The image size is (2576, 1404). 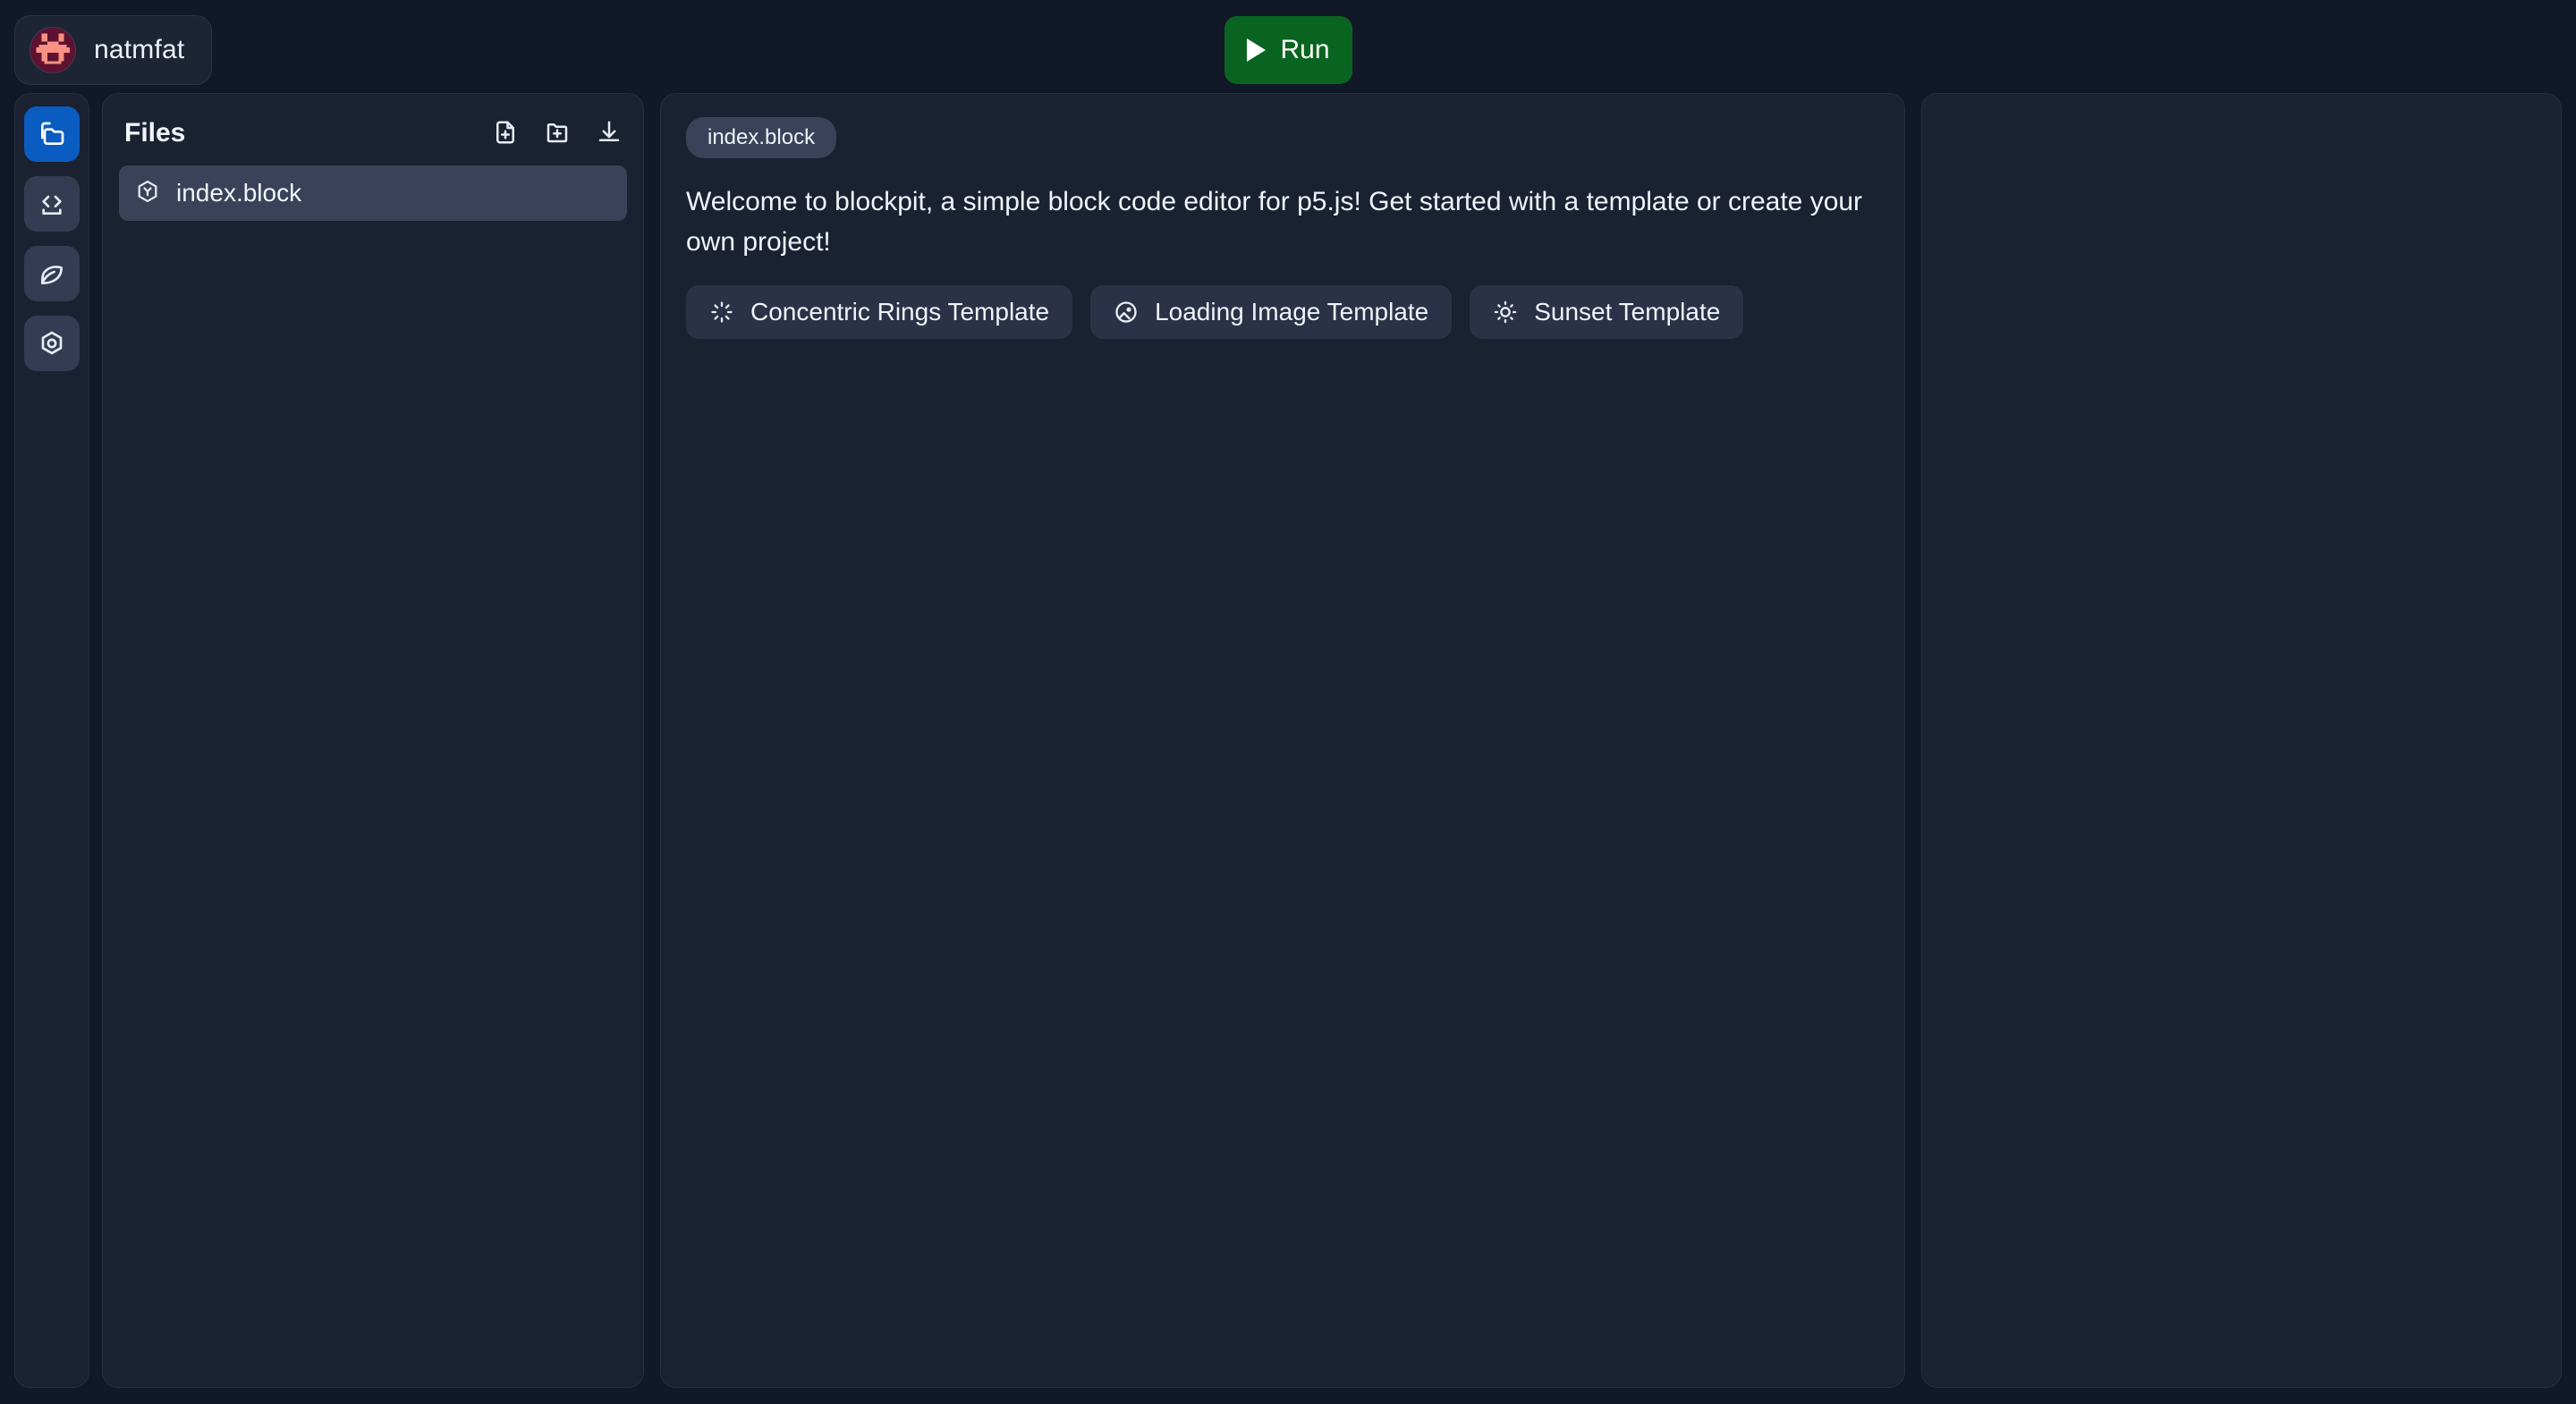 I want to click on sidebar-item-files, so click(x=52, y=134).